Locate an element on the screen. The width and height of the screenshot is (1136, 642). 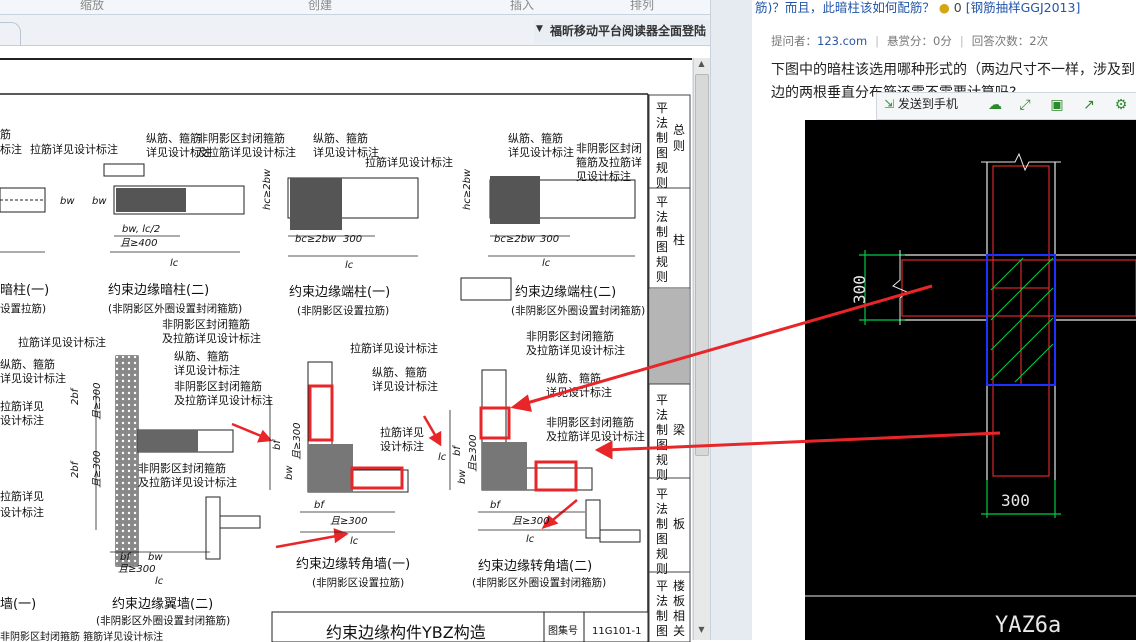
side-tab-right-4: 板 is located at coordinates (679, 524).